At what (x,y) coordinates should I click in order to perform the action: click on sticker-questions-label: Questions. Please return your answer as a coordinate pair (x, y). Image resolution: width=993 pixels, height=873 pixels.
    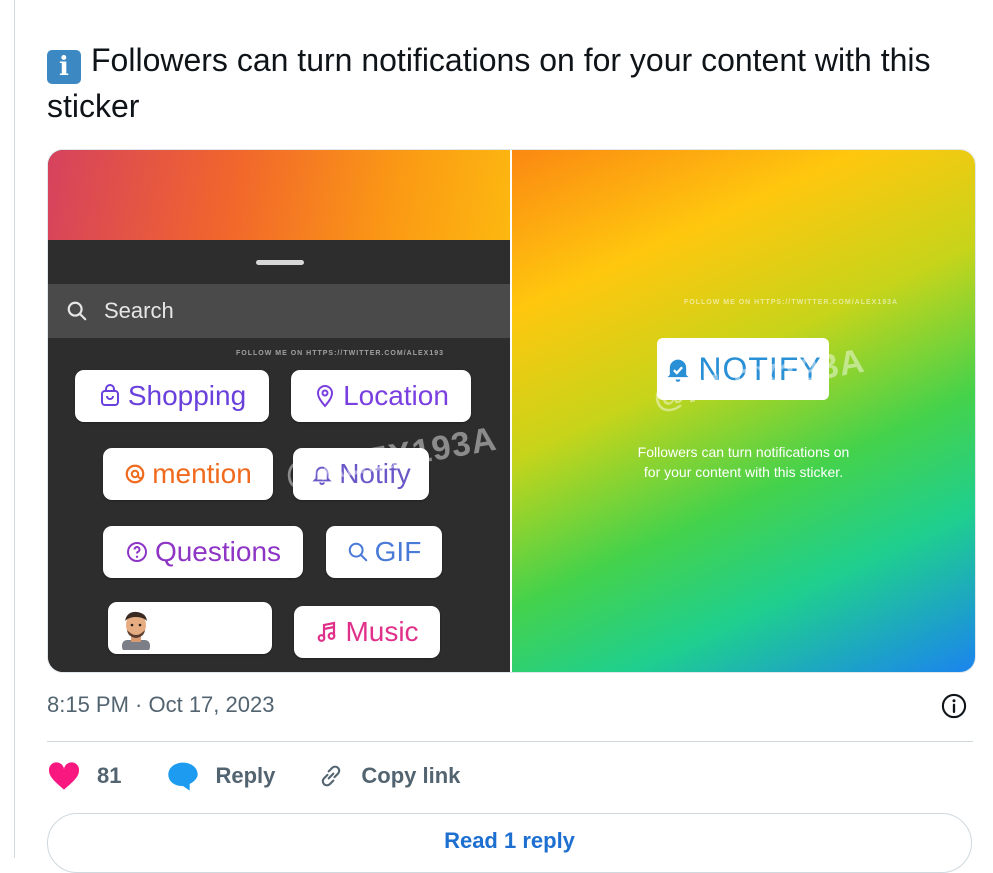
    Looking at the image, I should click on (218, 551).